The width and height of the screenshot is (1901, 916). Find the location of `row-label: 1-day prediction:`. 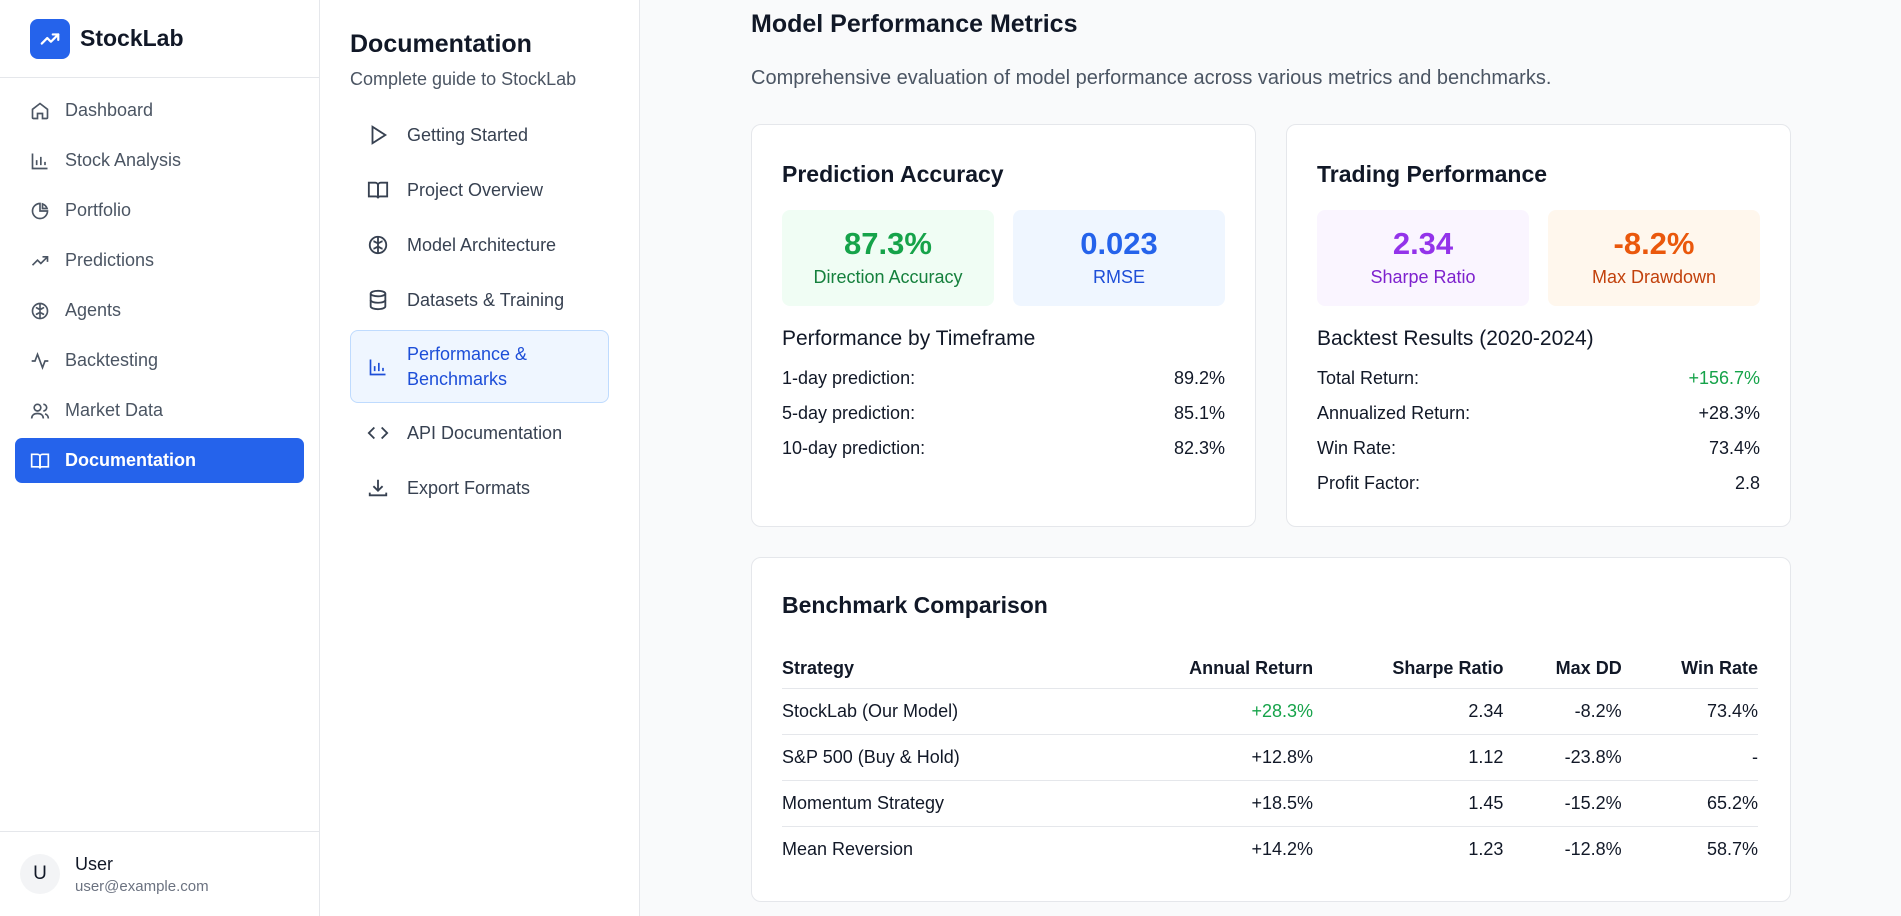

row-label: 1-day prediction: is located at coordinates (849, 378).